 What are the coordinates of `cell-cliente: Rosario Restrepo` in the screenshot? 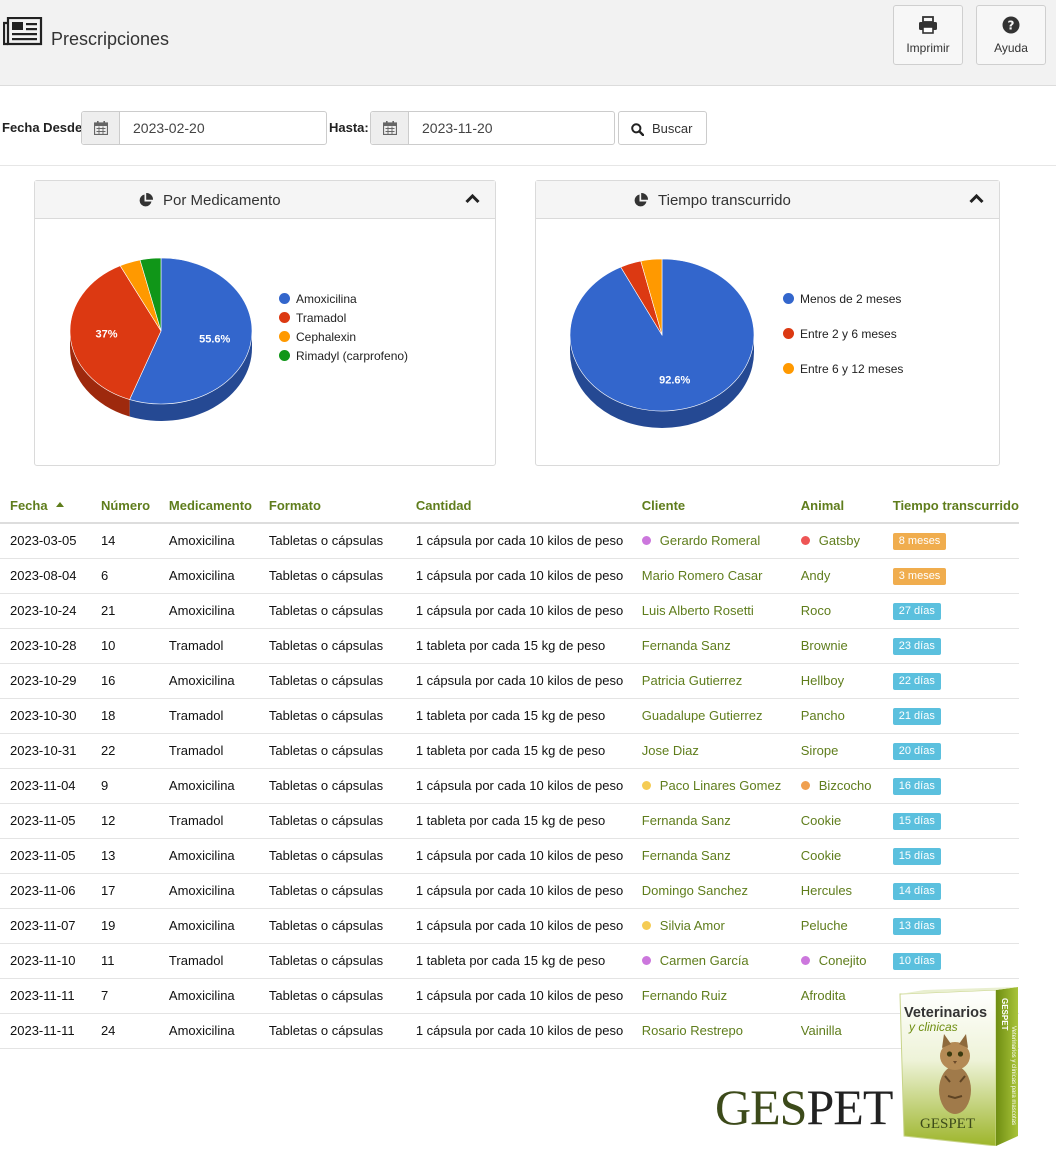 It's located at (711, 1031).